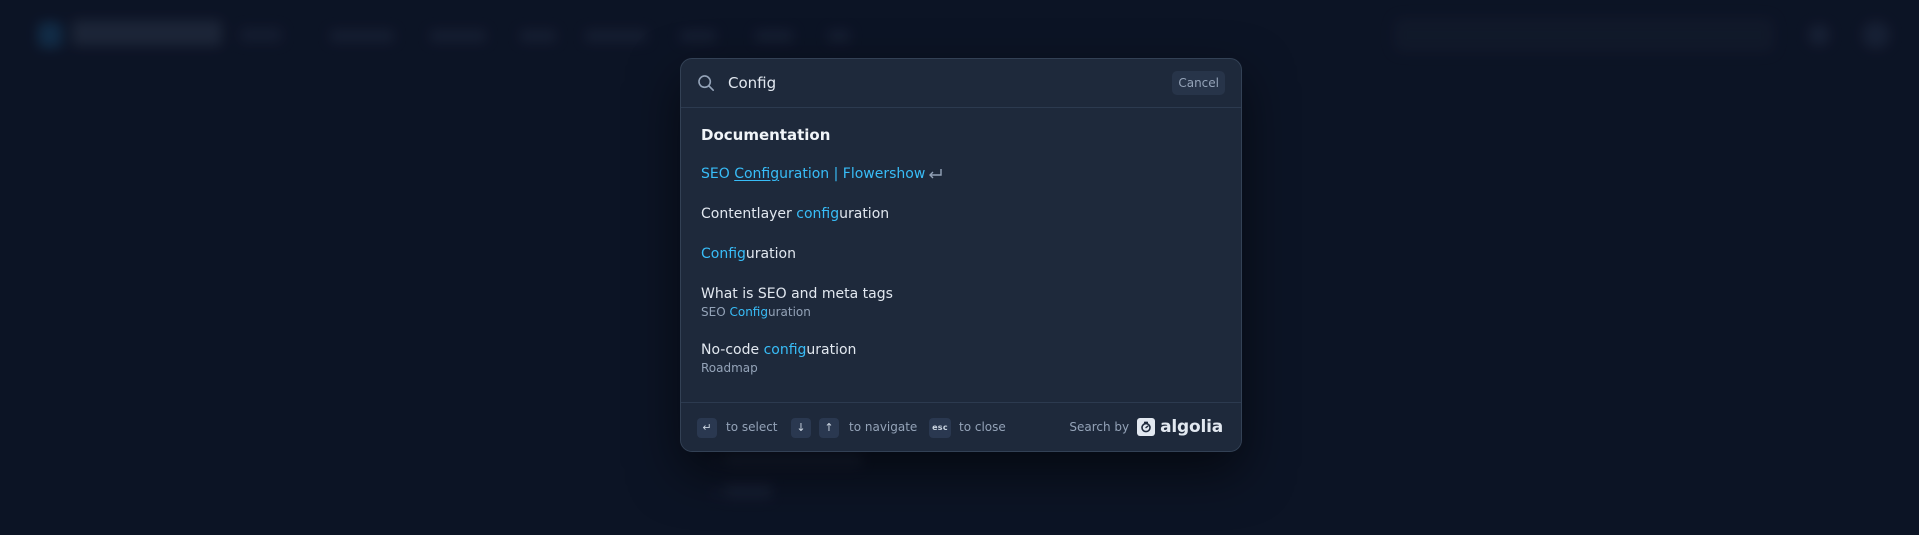 This screenshot has width=1919, height=535. I want to click on navigate-hint: to navigate, so click(883, 427).